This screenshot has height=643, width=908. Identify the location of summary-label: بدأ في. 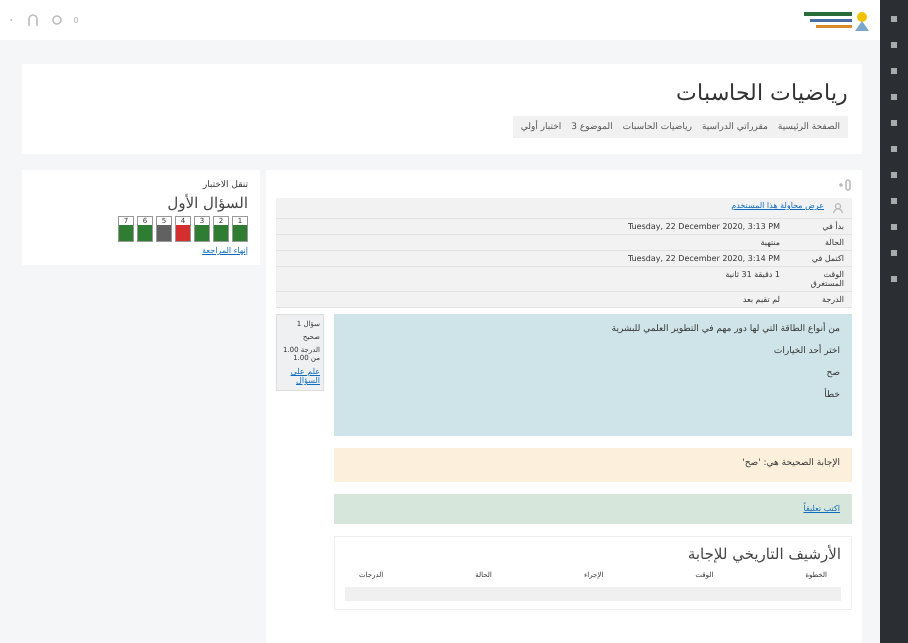
(832, 226).